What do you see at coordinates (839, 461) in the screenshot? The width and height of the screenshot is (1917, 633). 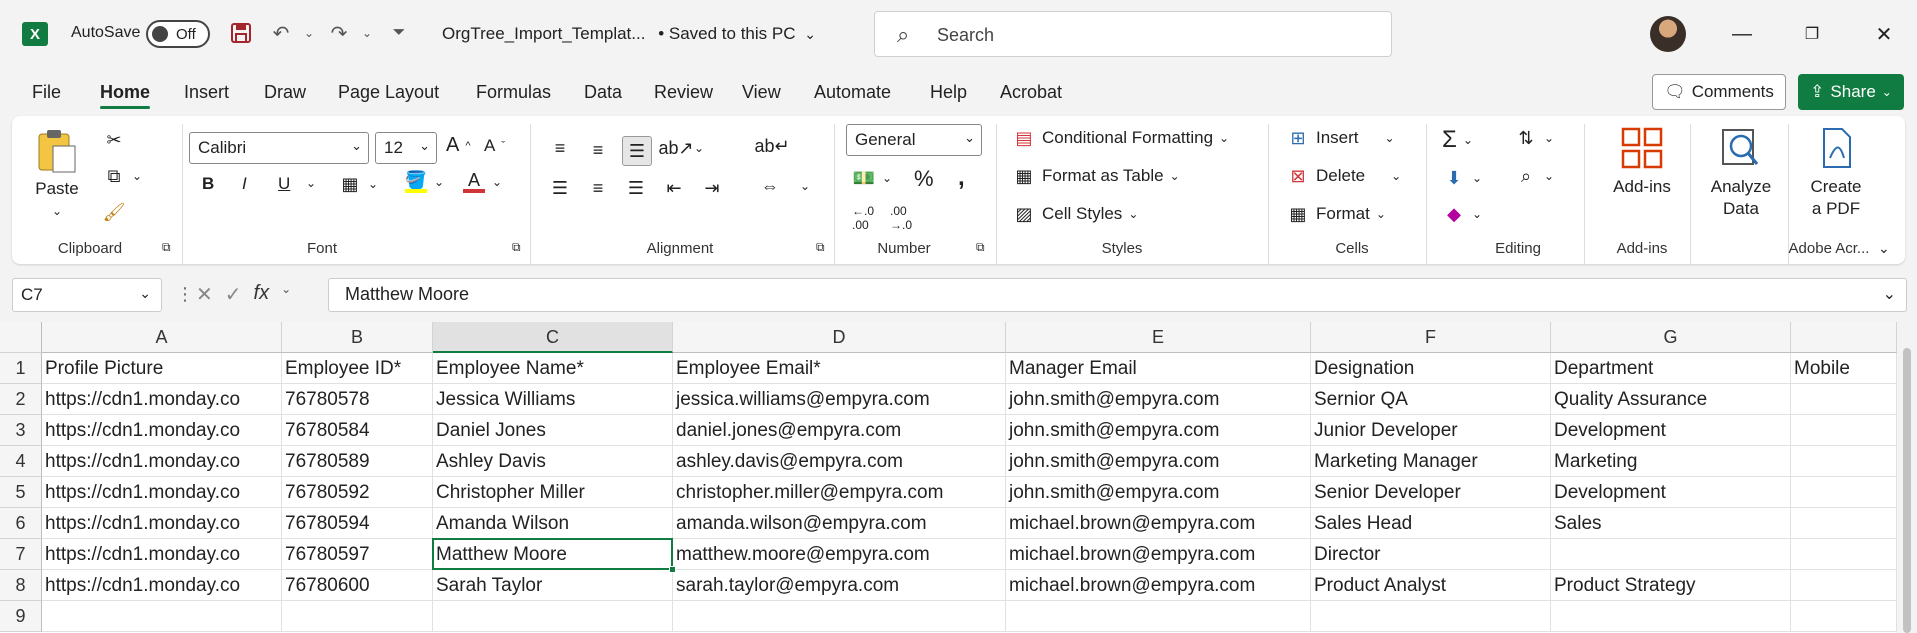 I see `data-cell: ashley.davis@empyra.com` at bounding box center [839, 461].